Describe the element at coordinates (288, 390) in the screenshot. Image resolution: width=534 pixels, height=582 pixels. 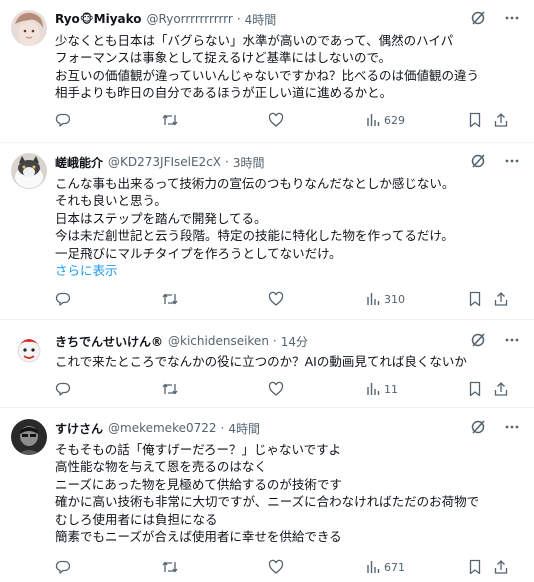
I see `action-bar: 11` at that location.